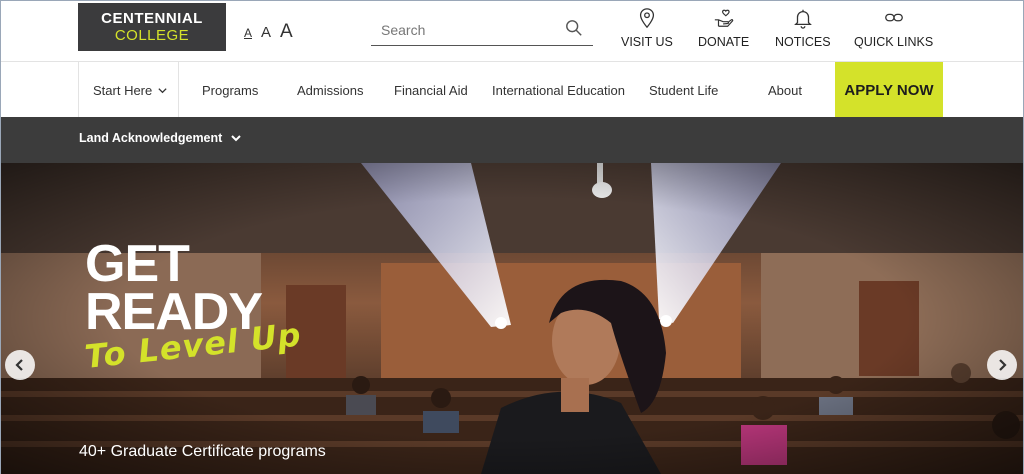 This screenshot has width=1024, height=474. I want to click on headline-line-1: GET, so click(137, 264).